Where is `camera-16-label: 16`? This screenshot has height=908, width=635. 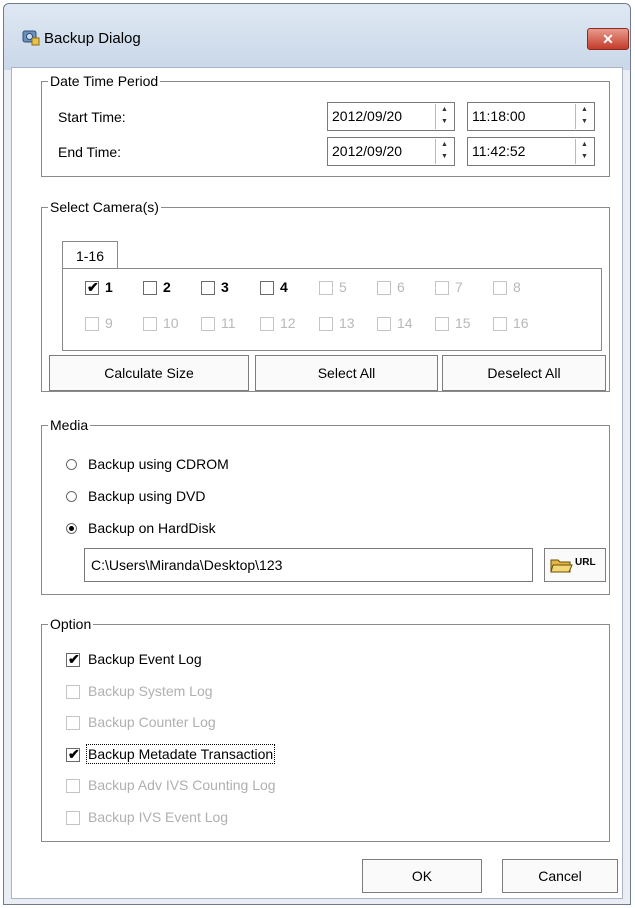
camera-16-label: 16 is located at coordinates (521, 323).